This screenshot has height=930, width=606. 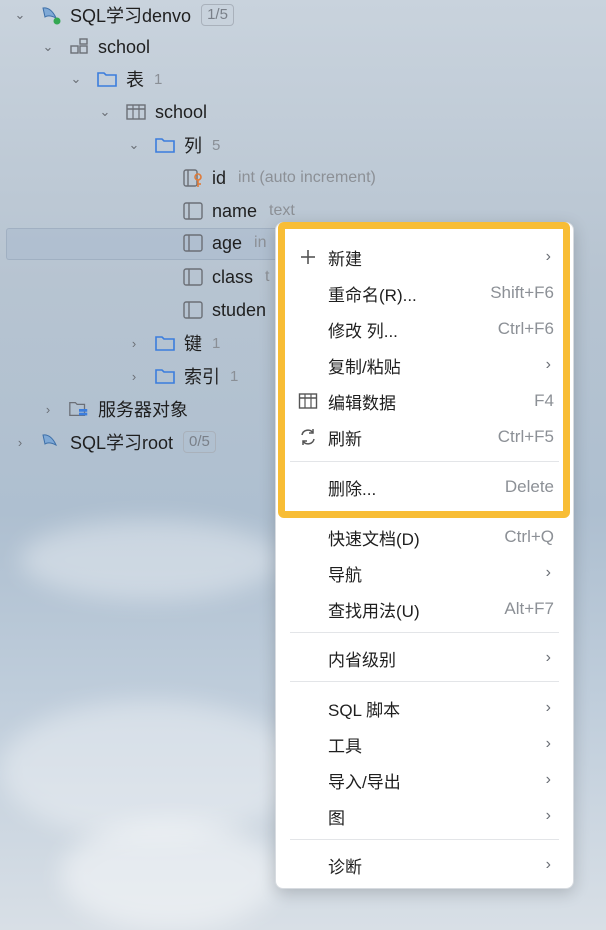 What do you see at coordinates (308, 437) in the screenshot?
I see `refresh-icon` at bounding box center [308, 437].